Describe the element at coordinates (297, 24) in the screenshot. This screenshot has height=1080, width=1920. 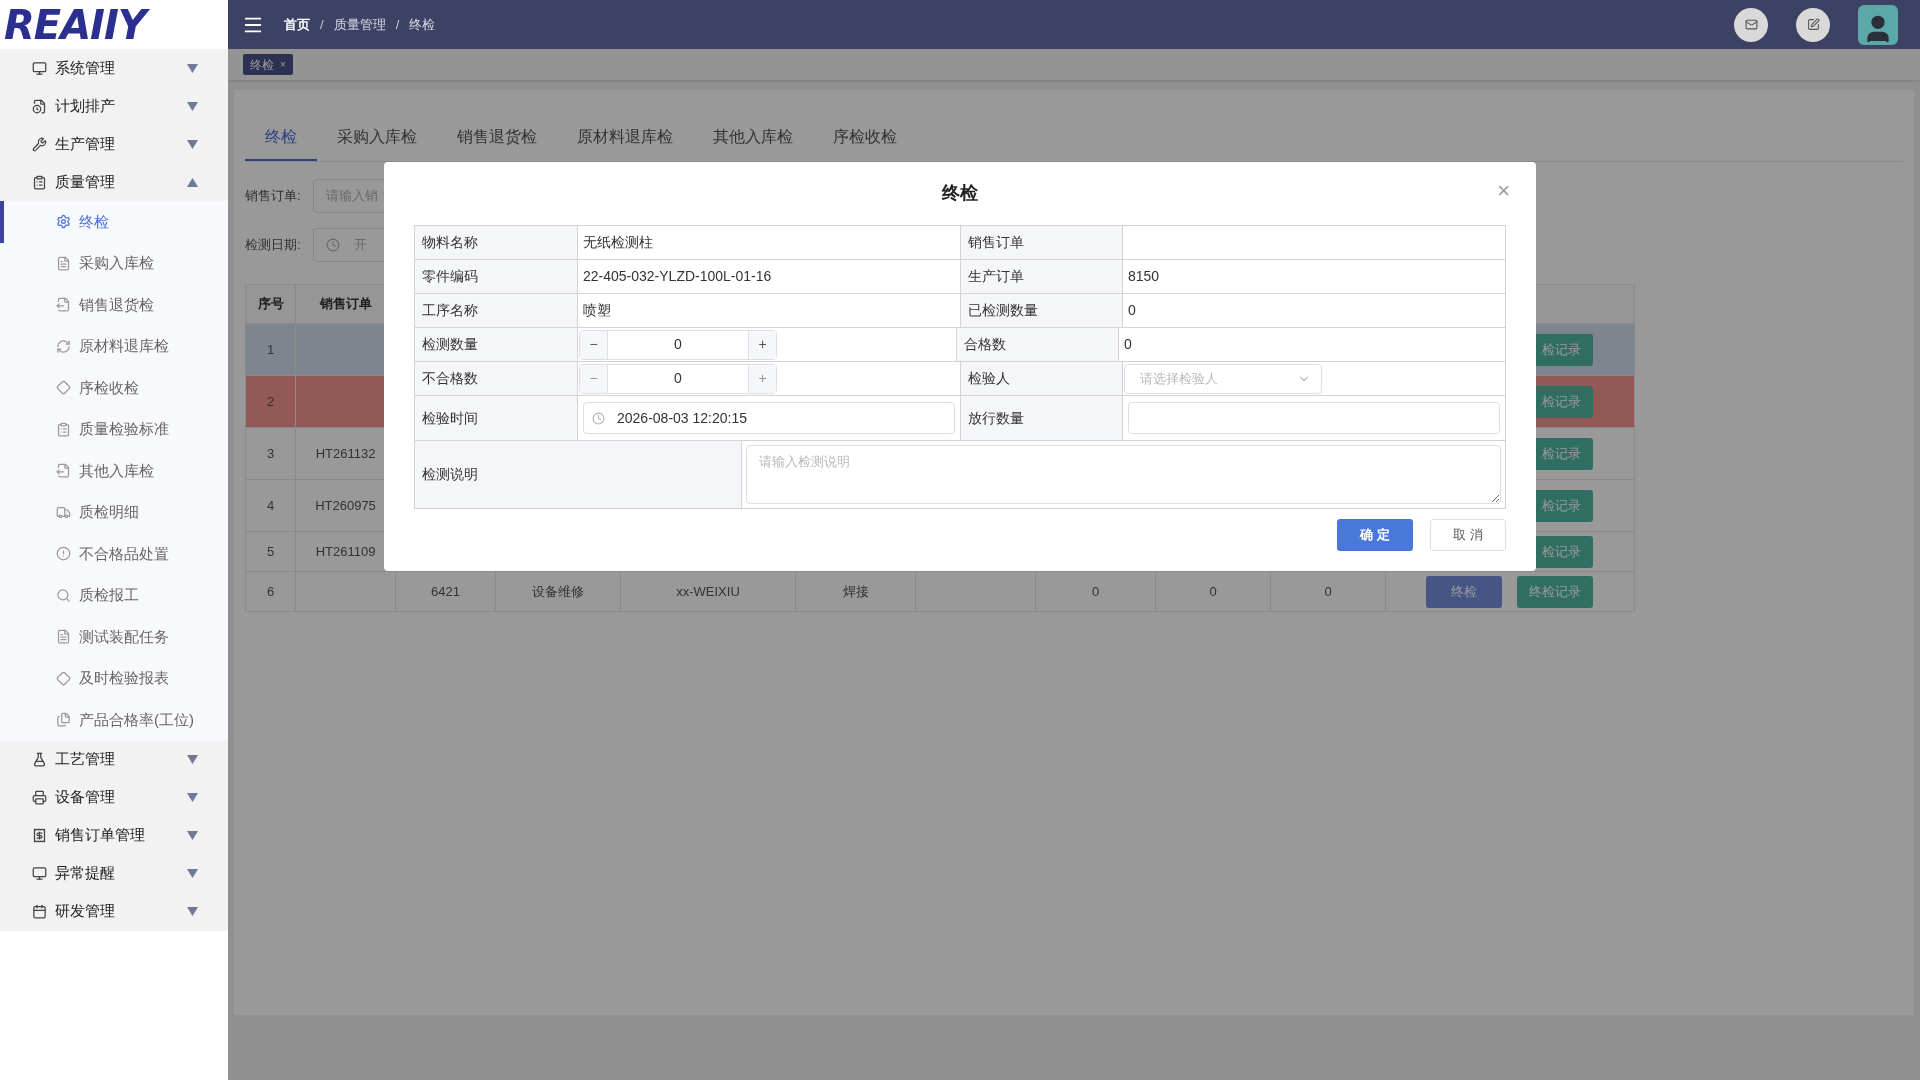
I see `breadcrumb-item: 首页` at that location.